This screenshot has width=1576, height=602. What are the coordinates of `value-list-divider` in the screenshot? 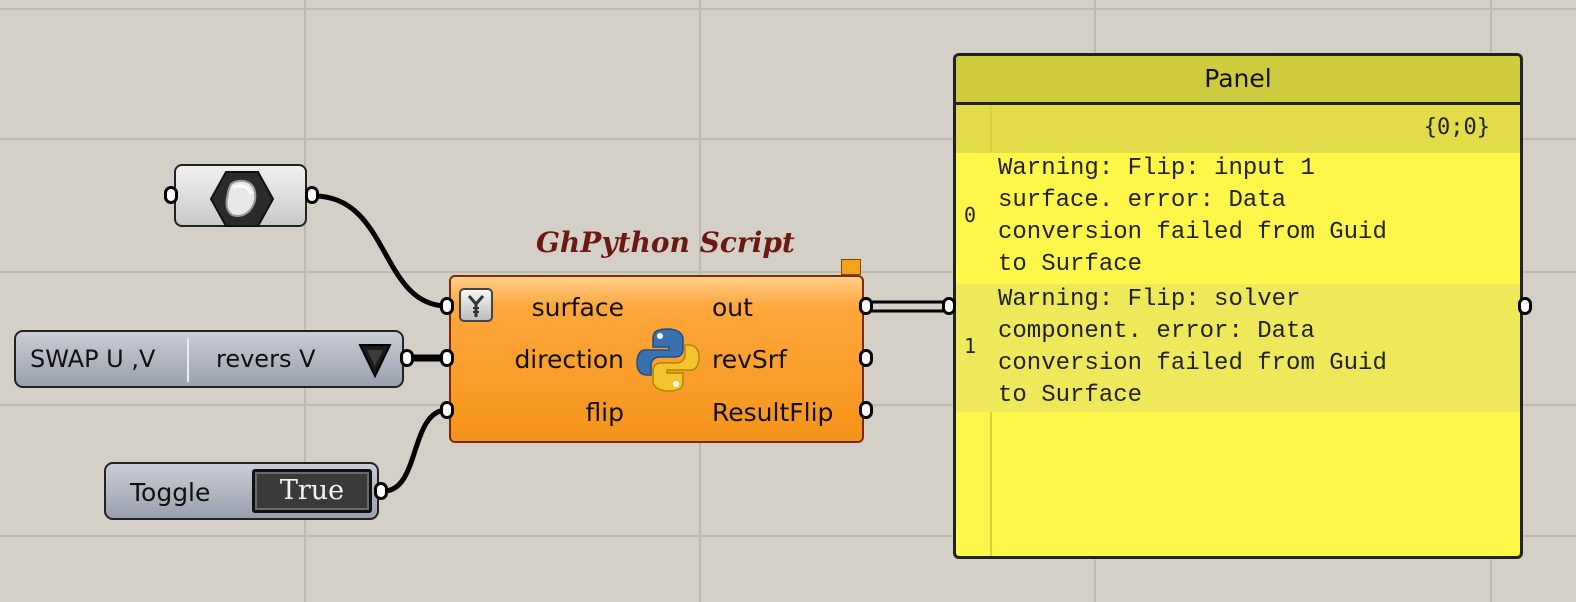 It's located at (188, 360).